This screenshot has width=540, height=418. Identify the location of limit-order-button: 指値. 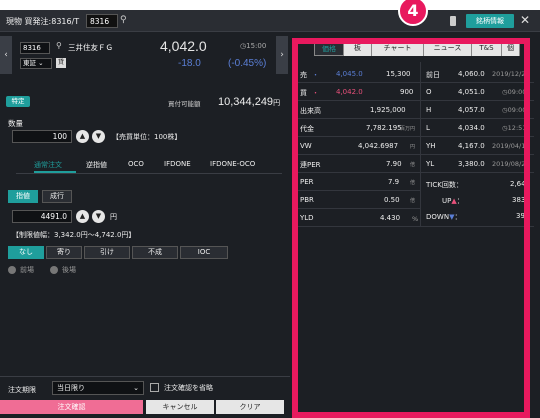
(23, 196).